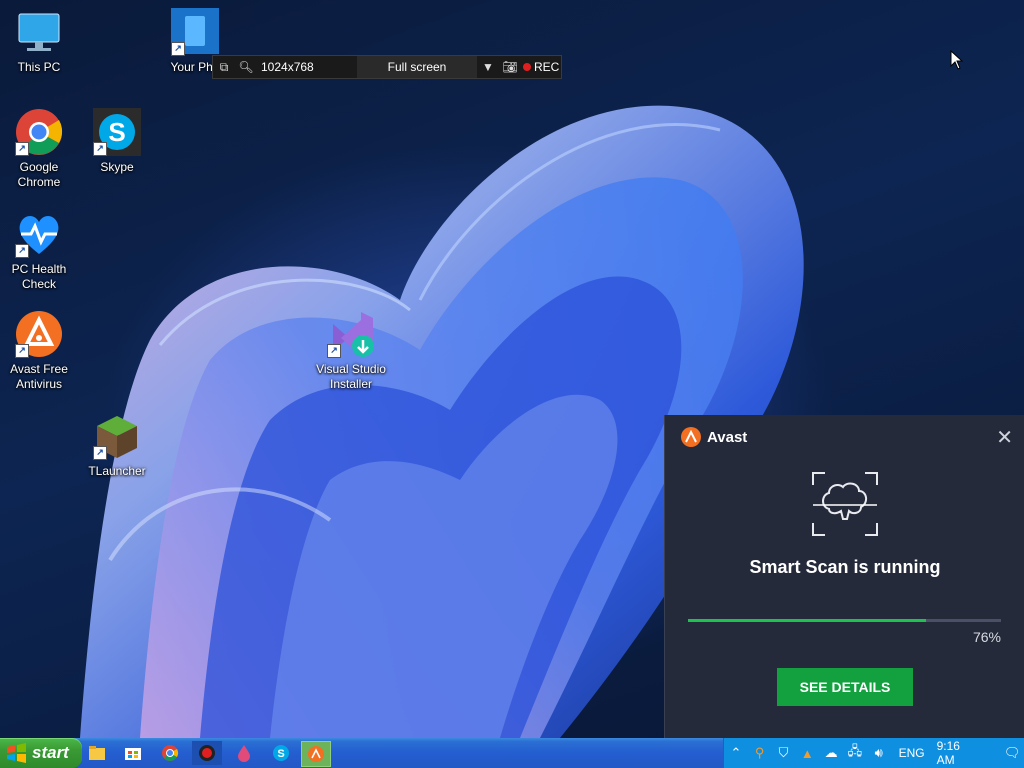 The image size is (1024, 768). Describe the element at coordinates (39, 234) in the screenshot. I see `heart-pulse-icon: ↗` at that location.